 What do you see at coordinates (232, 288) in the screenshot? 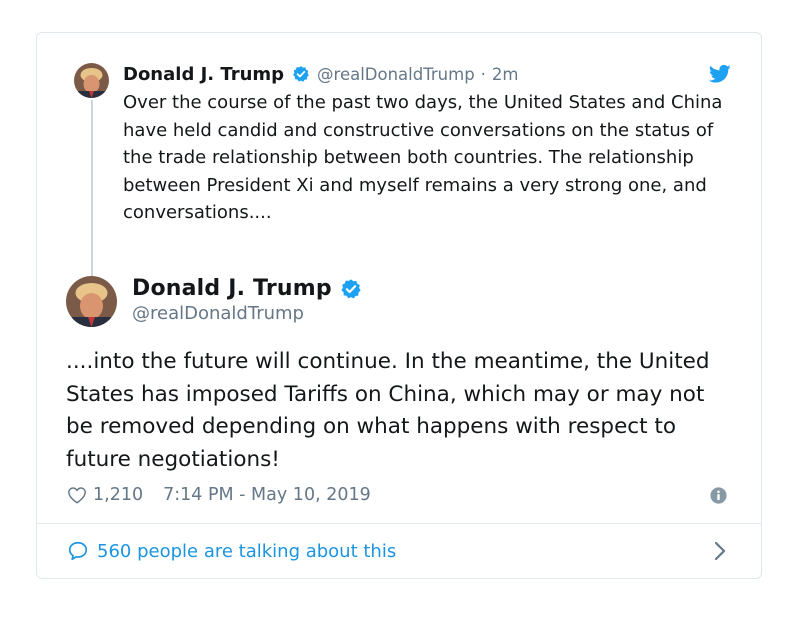
I see `main-author-name: Donald J. Trump` at bounding box center [232, 288].